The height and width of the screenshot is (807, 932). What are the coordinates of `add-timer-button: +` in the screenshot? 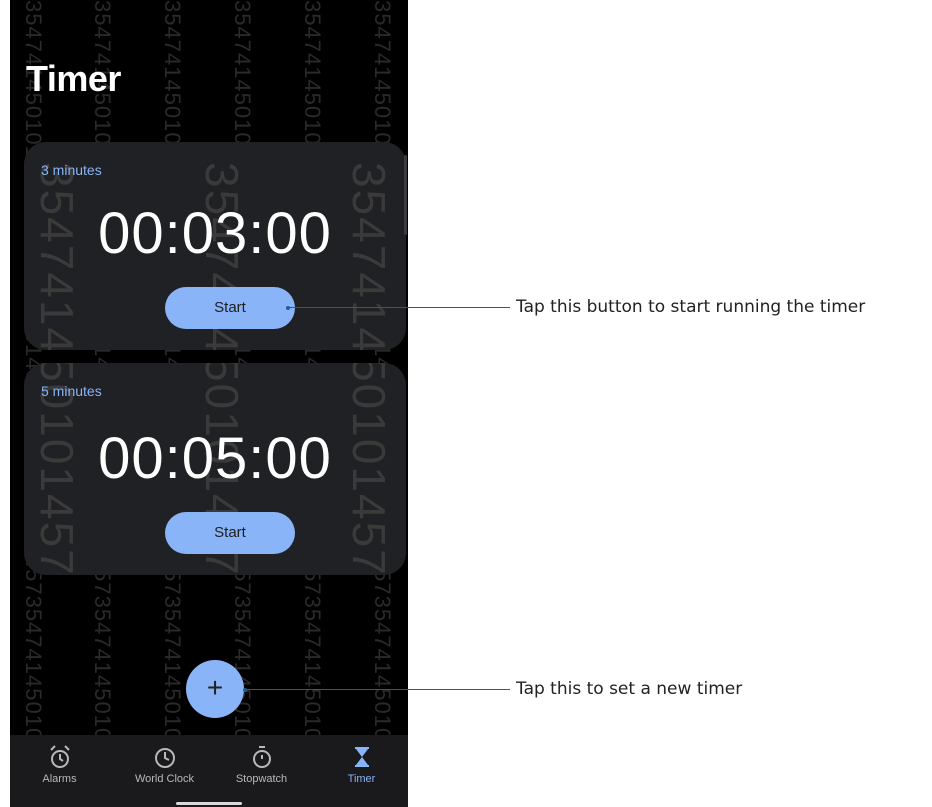 It's located at (215, 689).